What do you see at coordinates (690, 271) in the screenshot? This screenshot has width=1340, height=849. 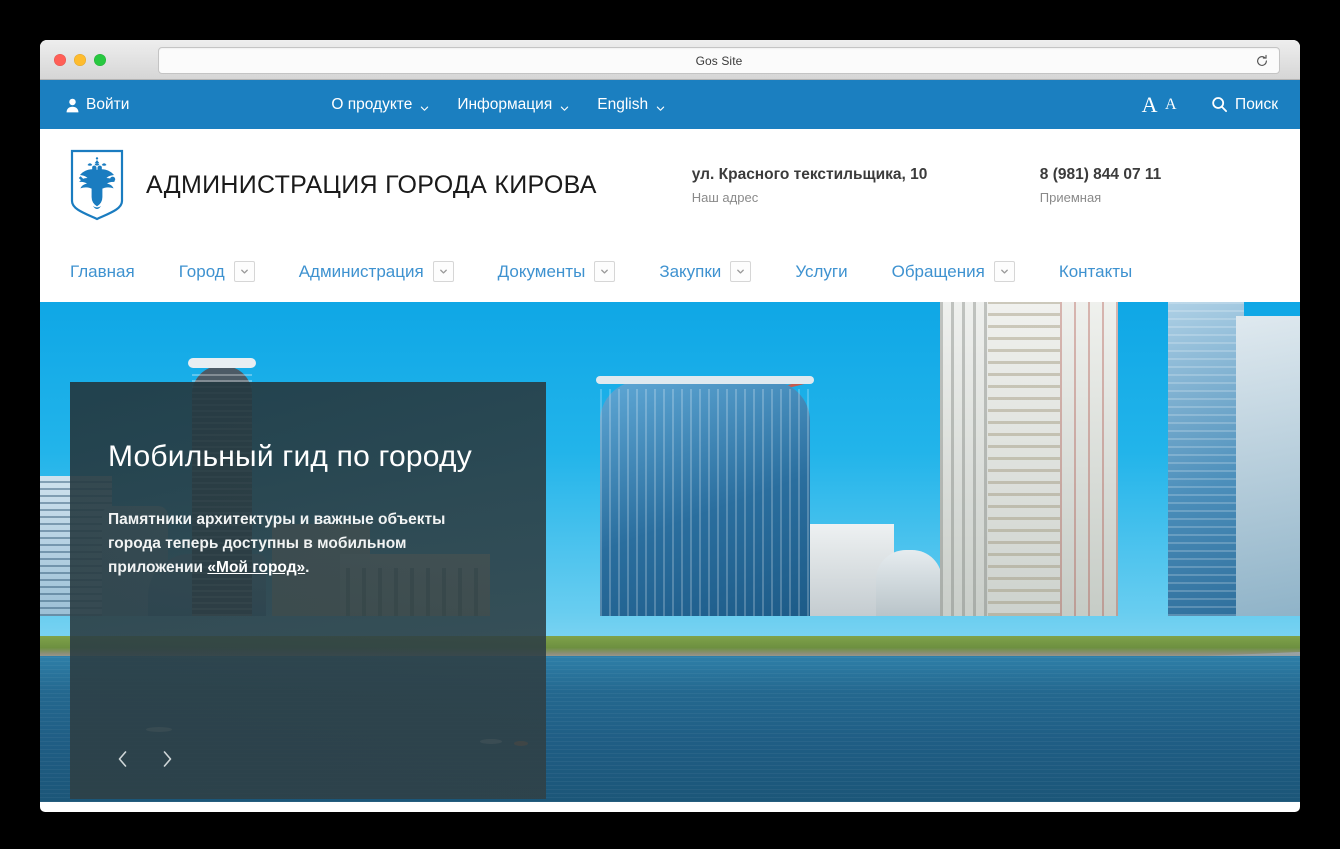 I see `nav-item-label: Закупки` at bounding box center [690, 271].